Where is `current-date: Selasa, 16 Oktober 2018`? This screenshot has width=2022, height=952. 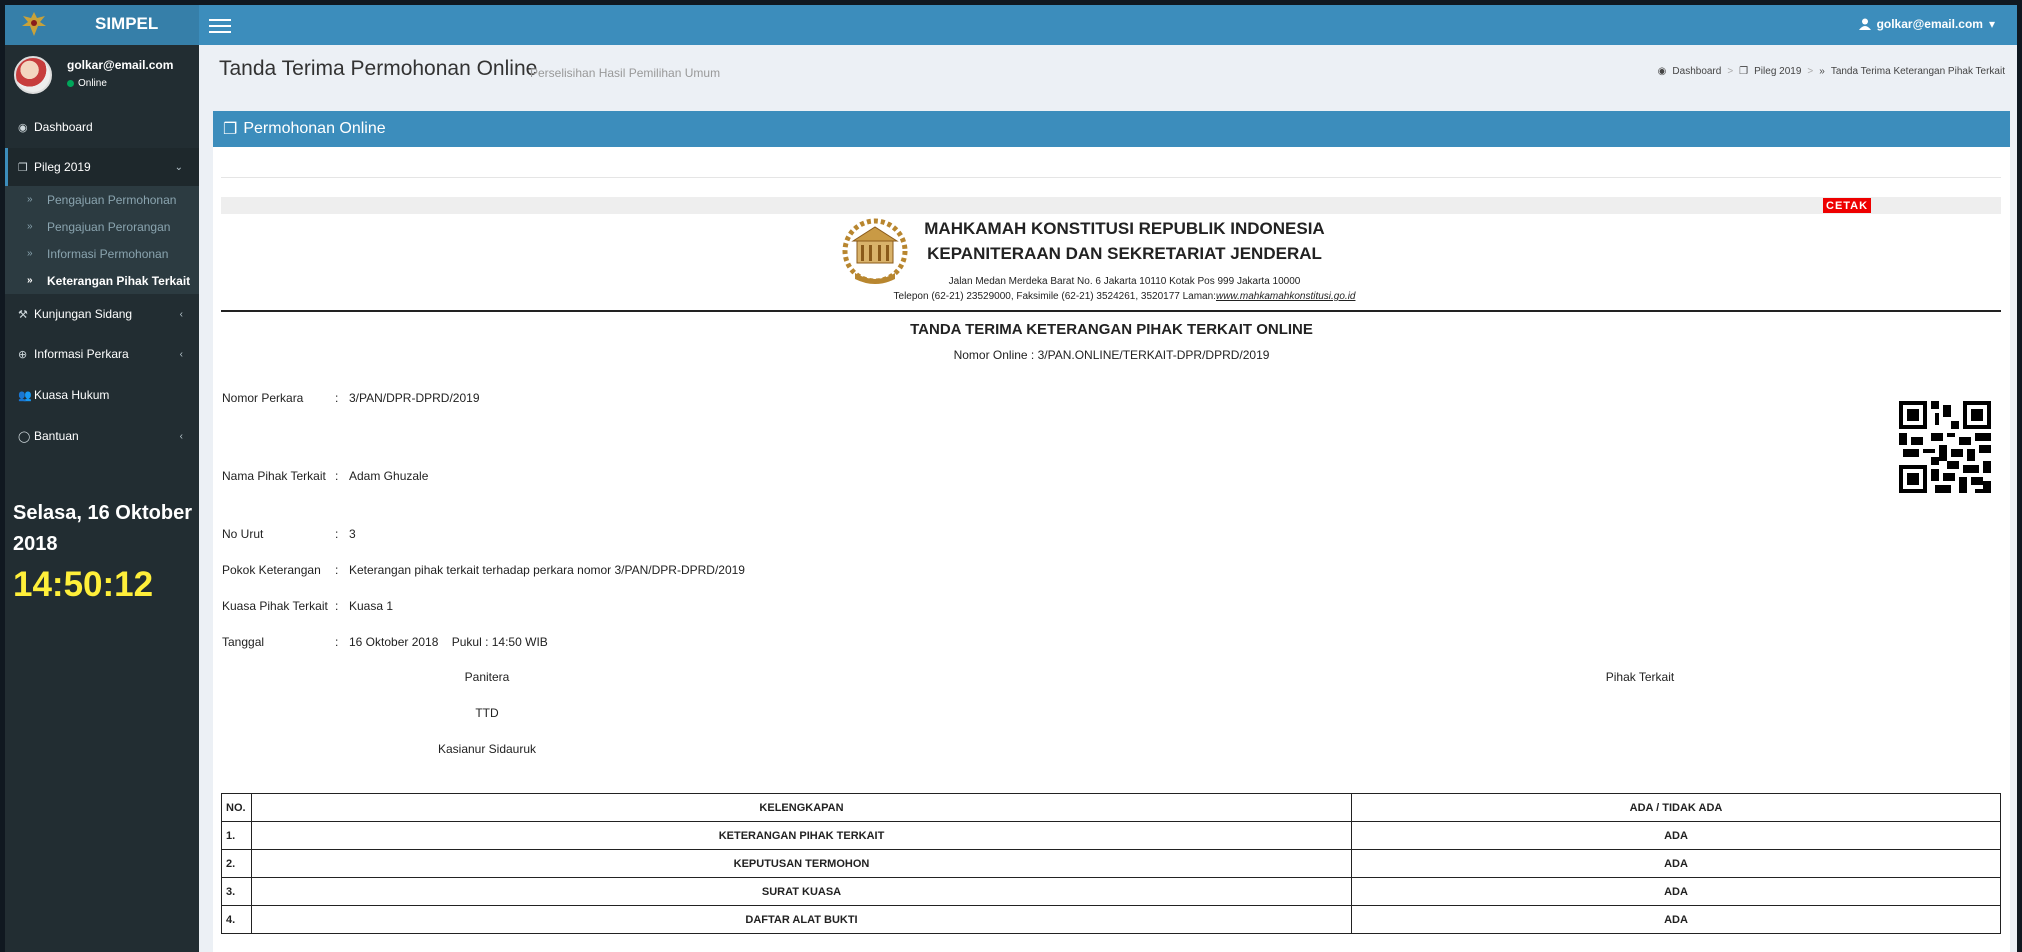 current-date: Selasa, 16 Oktober 2018 is located at coordinates (102, 528).